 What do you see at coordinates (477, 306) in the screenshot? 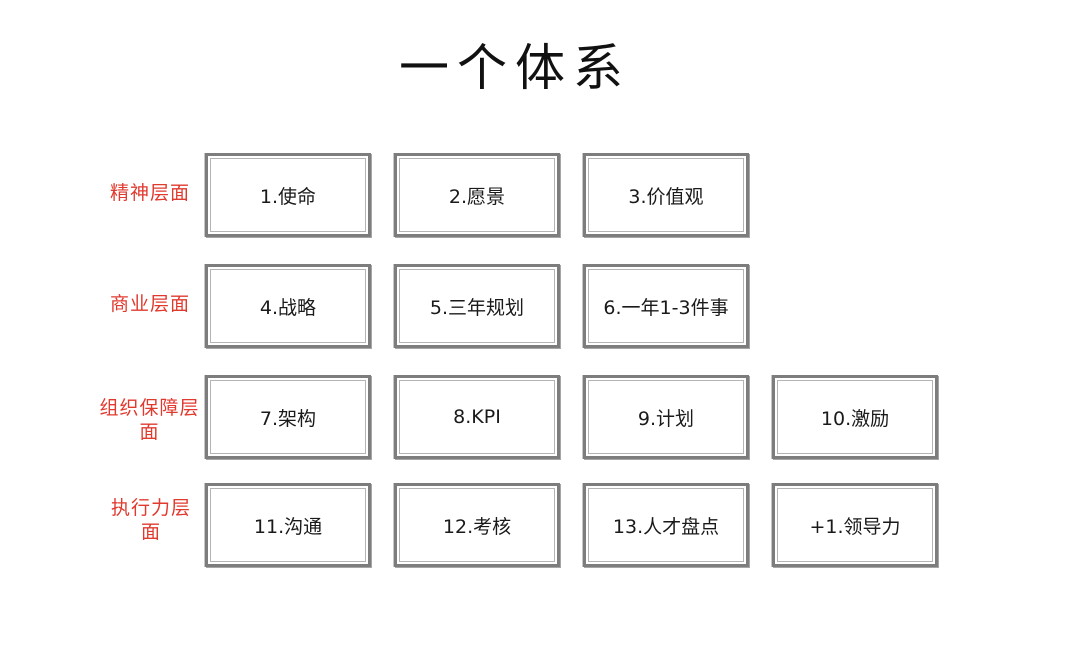
I see `item-box-three-year-plan: 5.三年规划` at bounding box center [477, 306].